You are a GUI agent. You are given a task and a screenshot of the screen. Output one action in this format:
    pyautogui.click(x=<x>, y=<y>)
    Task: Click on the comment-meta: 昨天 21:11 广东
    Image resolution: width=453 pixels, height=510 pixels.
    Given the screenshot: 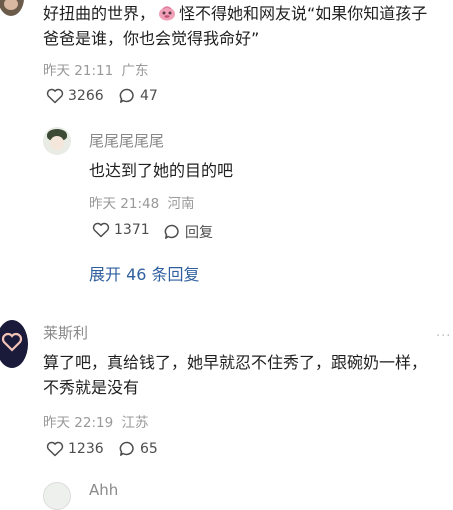 What is the action you would take?
    pyautogui.click(x=96, y=69)
    